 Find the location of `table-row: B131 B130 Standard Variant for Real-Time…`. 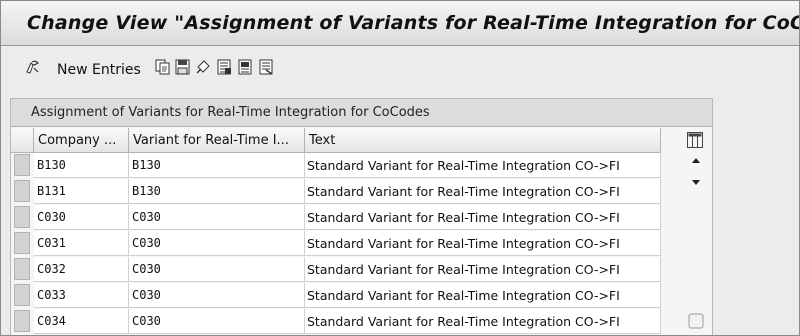

table-row: B131 B130 Standard Variant for Real-Time… is located at coordinates (336, 191).